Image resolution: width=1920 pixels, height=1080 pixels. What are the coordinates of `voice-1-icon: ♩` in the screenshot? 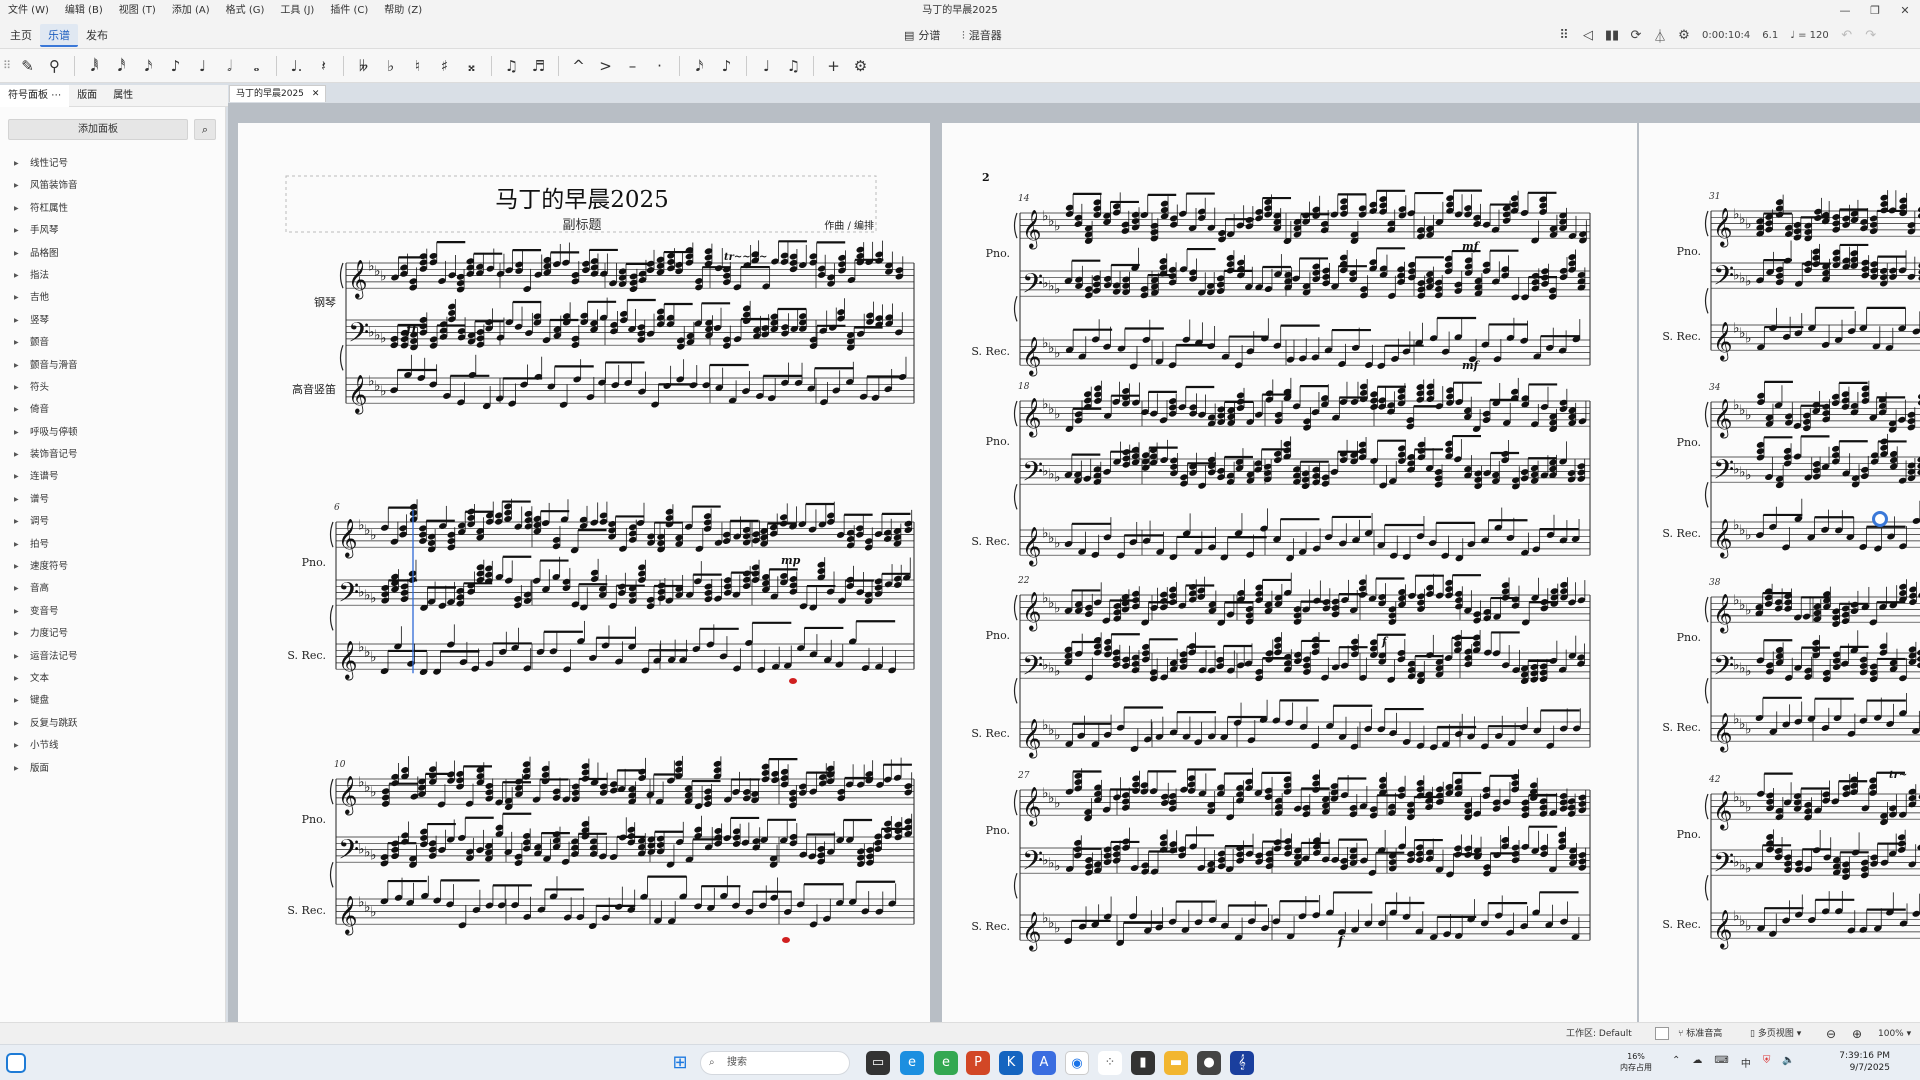 It's located at (766, 66).